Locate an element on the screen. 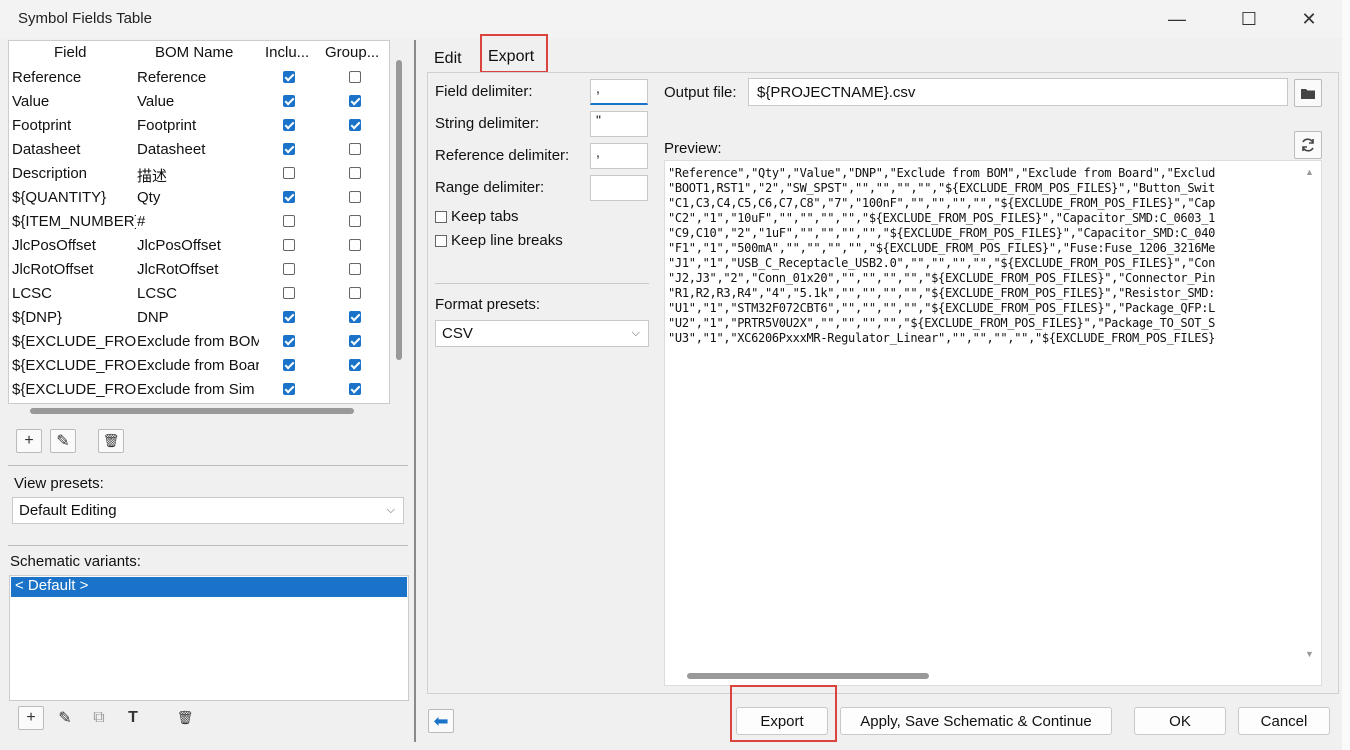  table-row: ${EXCLUDE_FROM_BOM}Exclude from BOM is located at coordinates (199, 341).